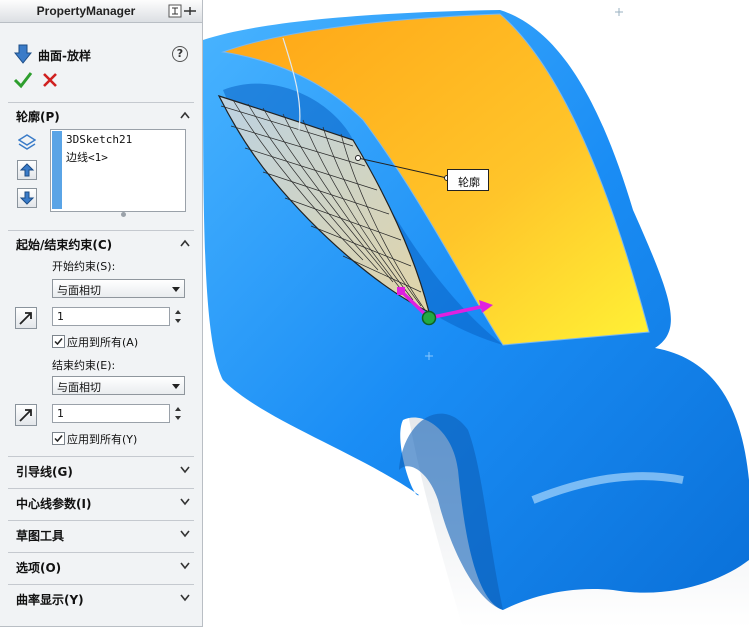 The height and width of the screenshot is (628, 749). Describe the element at coordinates (38, 567) in the screenshot. I see `options-group-title: 选项(O)` at that location.